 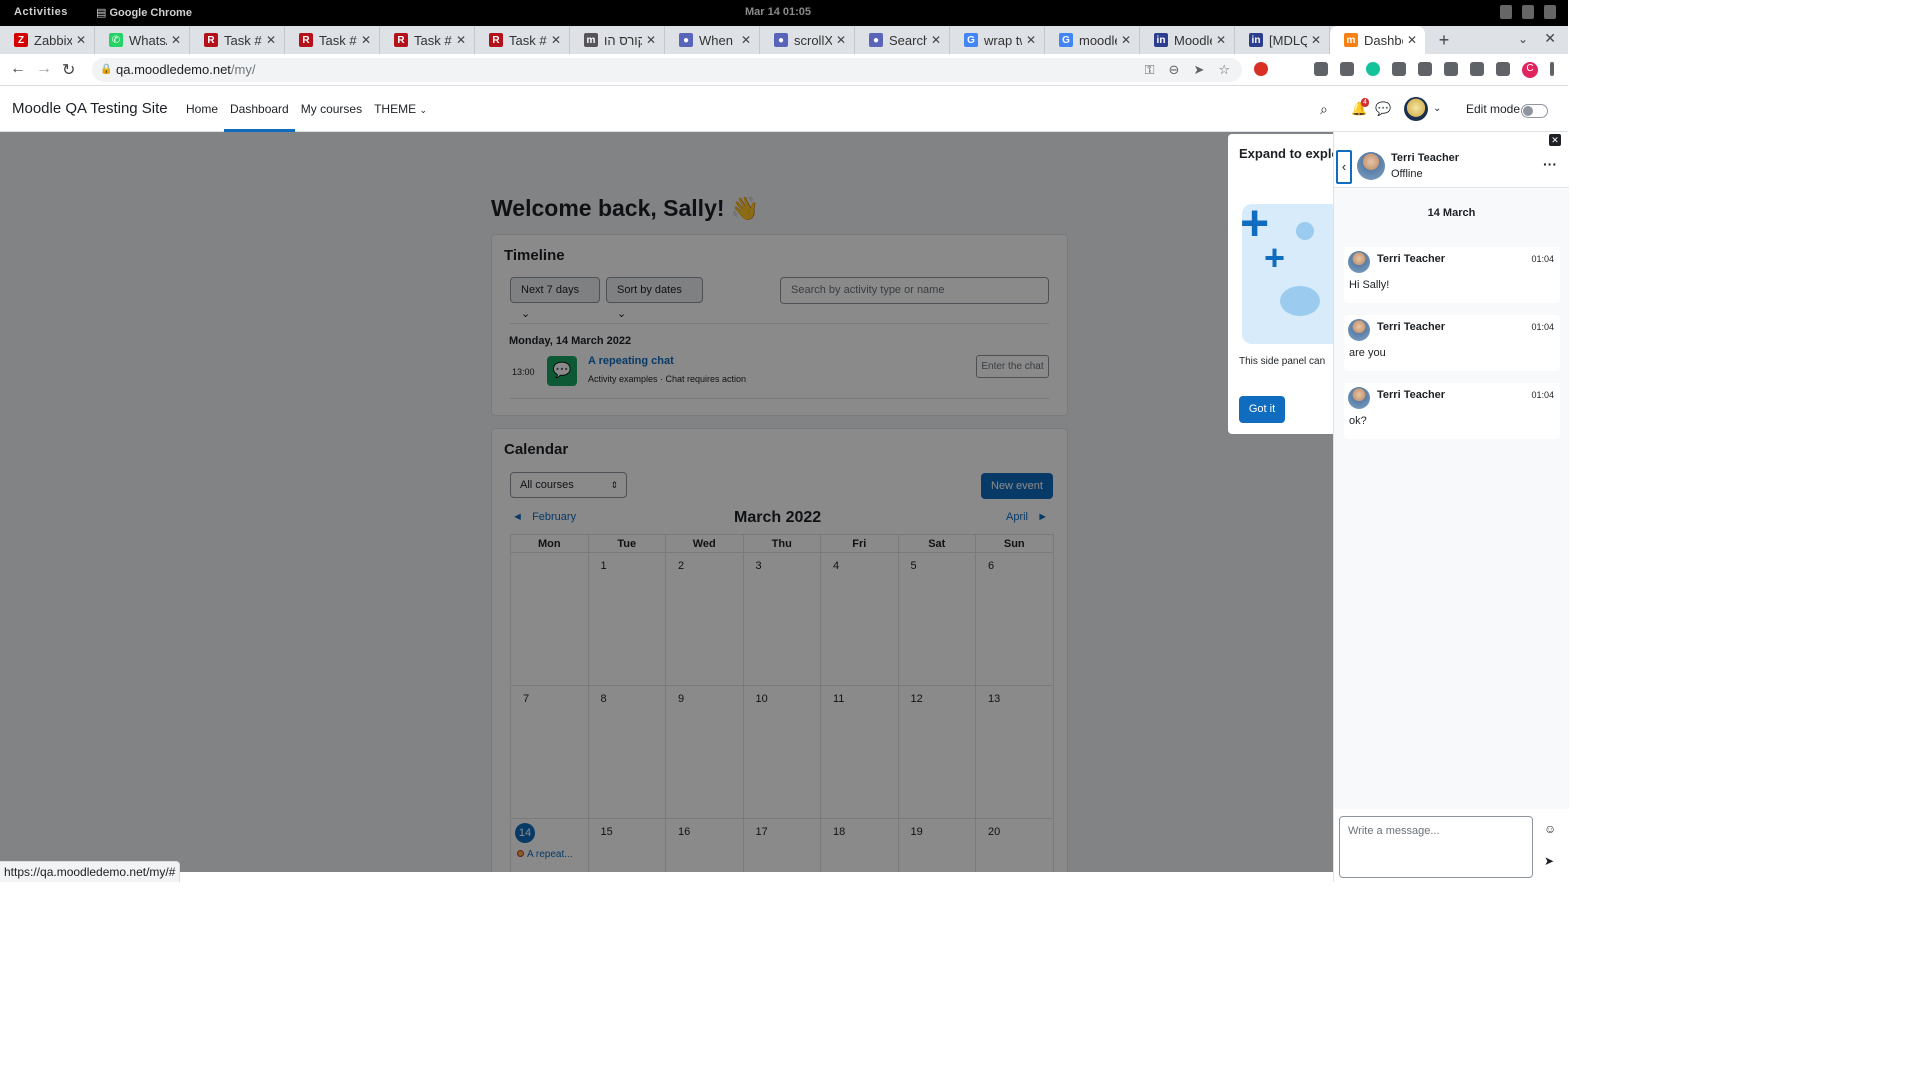 I want to click on sender-name: Terri Teacher, so click(x=1411, y=327).